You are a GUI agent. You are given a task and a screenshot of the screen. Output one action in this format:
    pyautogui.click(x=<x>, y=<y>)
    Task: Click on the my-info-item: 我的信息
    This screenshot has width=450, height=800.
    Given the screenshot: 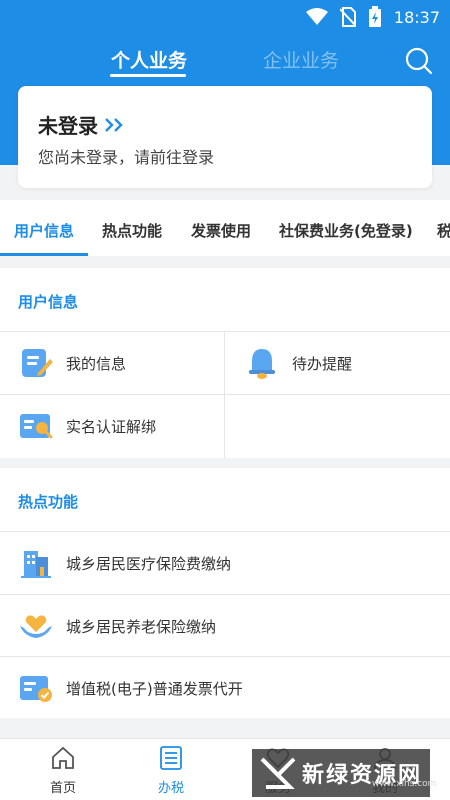 What is the action you would take?
    pyautogui.click(x=72, y=363)
    